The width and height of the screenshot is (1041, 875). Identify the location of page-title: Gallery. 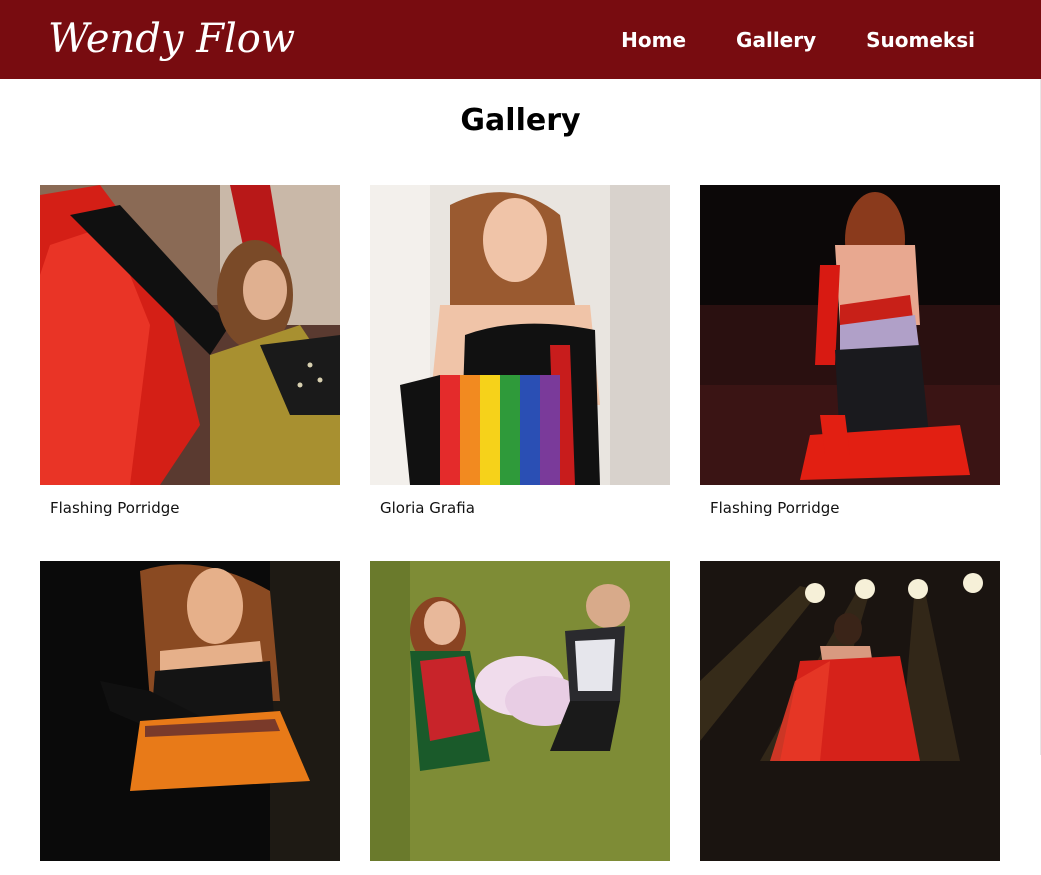
(520, 120).